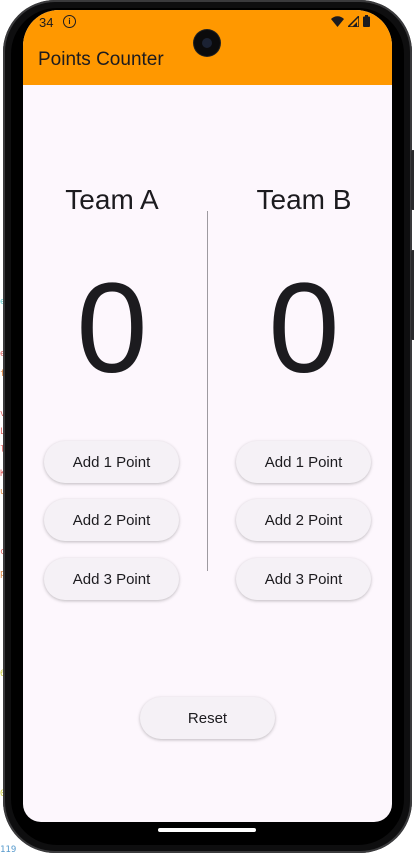  What do you see at coordinates (111, 462) in the screenshot?
I see `team-a-add-1-point-button: Add 1 Point` at bounding box center [111, 462].